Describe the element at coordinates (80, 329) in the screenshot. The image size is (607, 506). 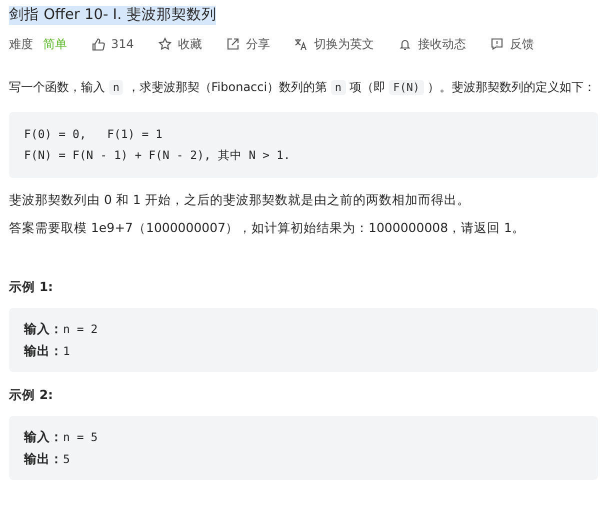
I see `example-value: n = 2` at that location.